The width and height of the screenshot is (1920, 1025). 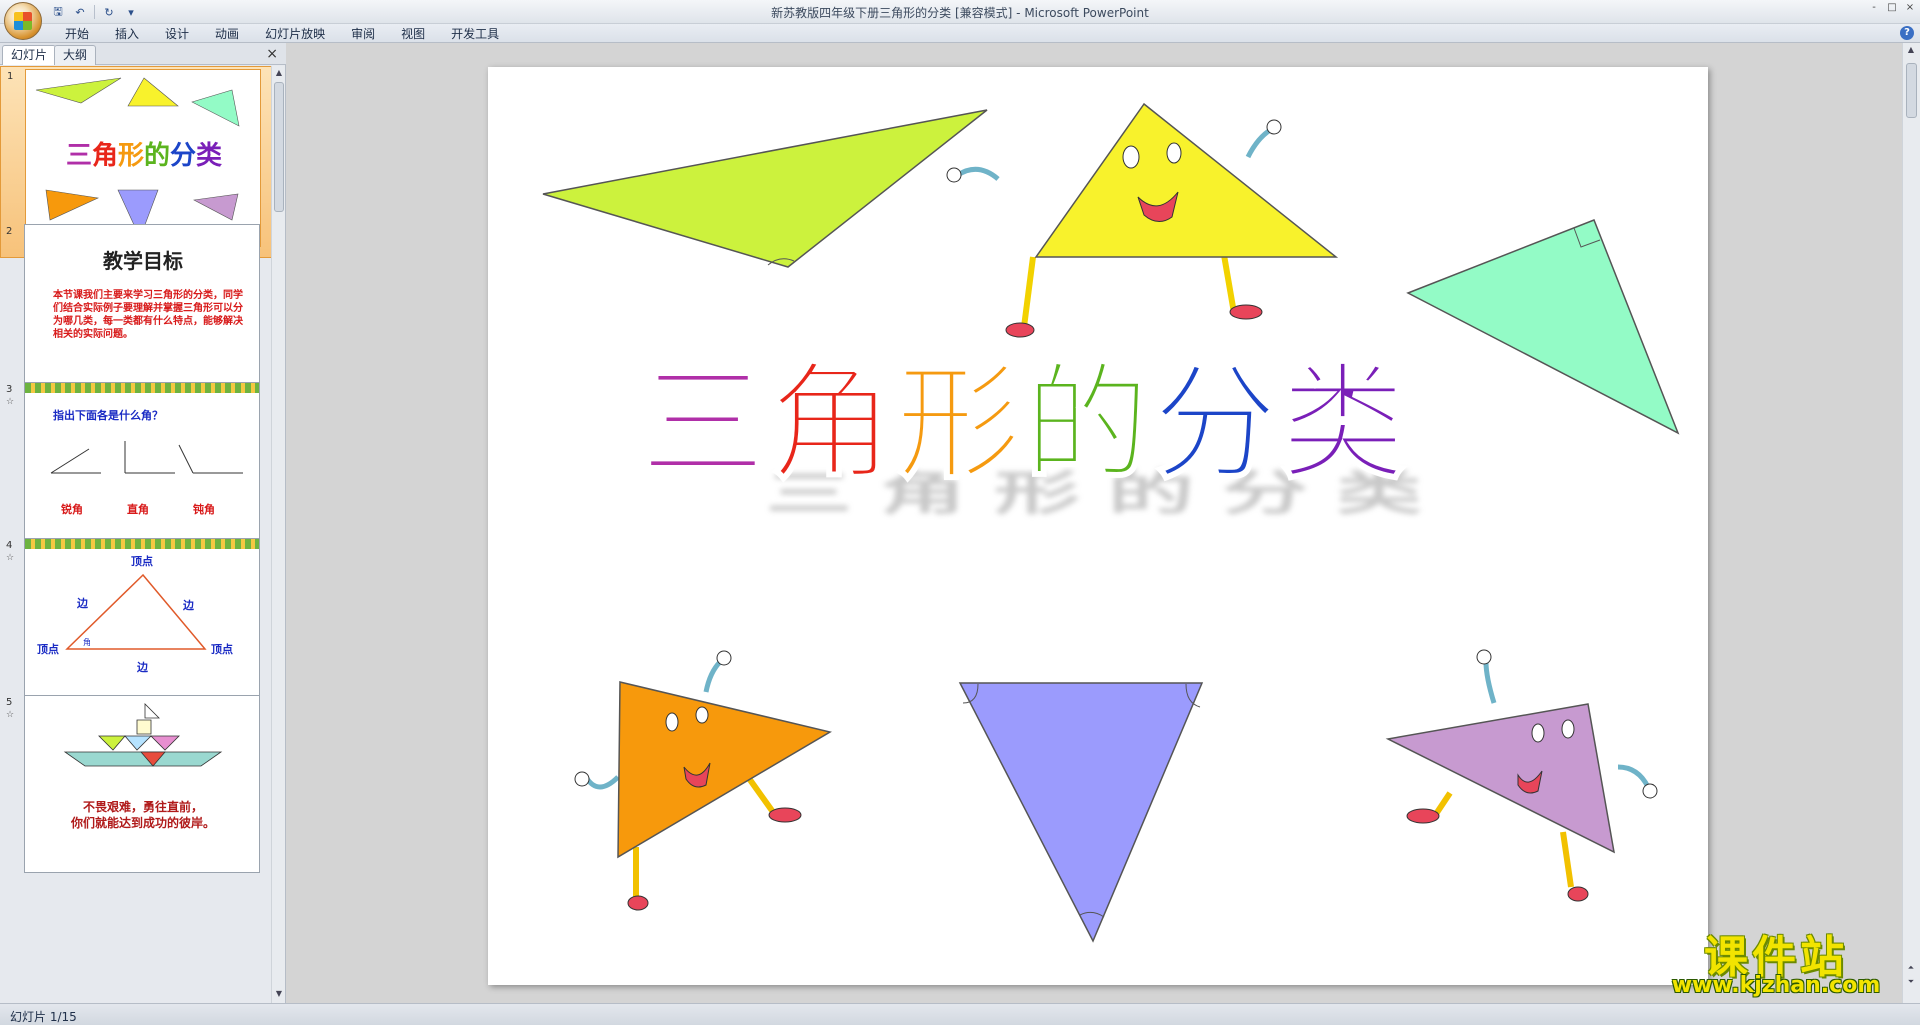 What do you see at coordinates (9, 389) in the screenshot?
I see `slide-number-text: 3` at bounding box center [9, 389].